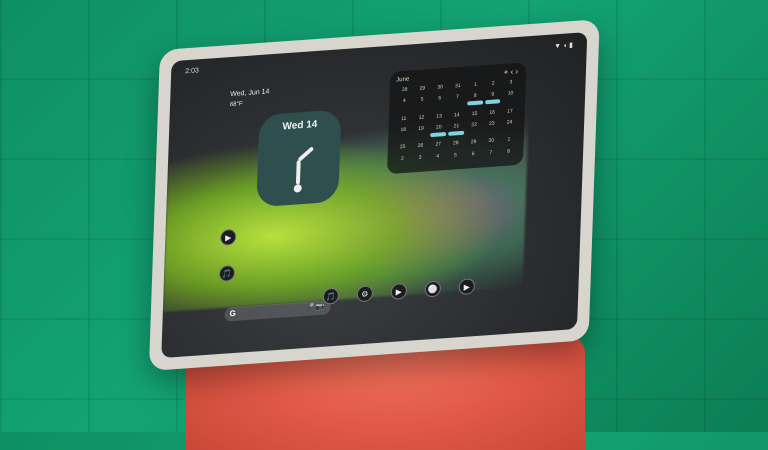 The image size is (768, 450). I want to click on calendar-day: 12, so click(421, 119).